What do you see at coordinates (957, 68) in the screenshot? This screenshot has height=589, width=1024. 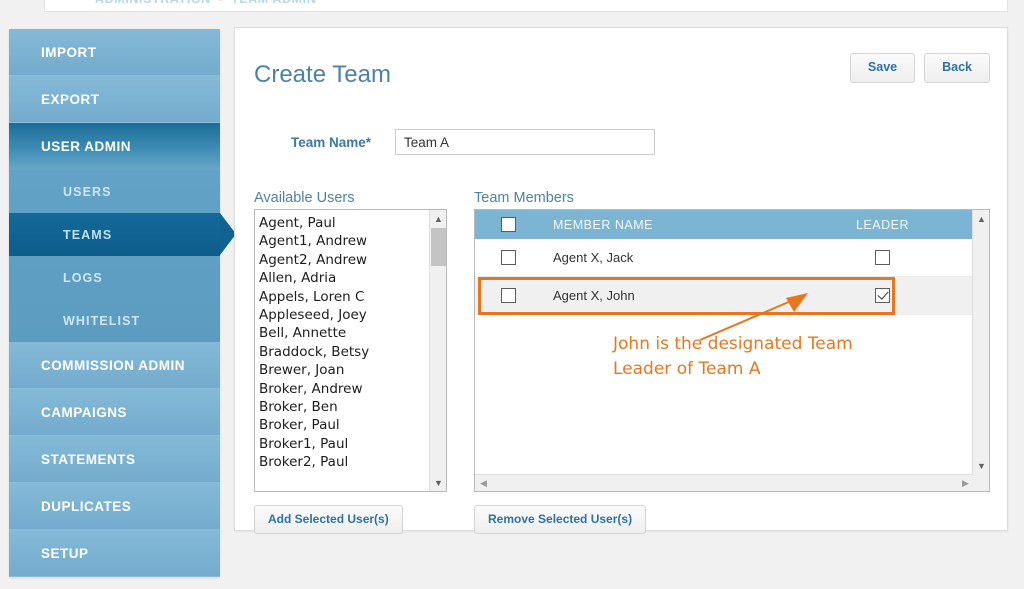 I see `back-button: Back` at bounding box center [957, 68].